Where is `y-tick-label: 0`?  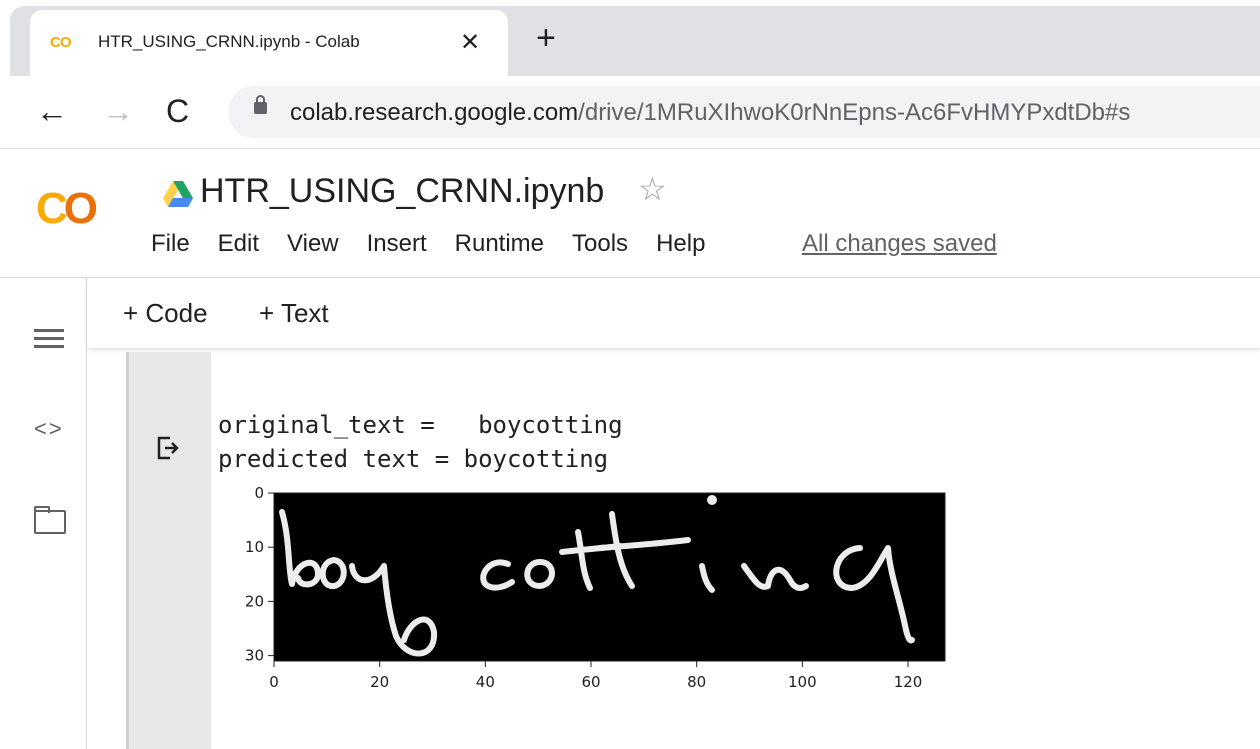 y-tick-label: 0 is located at coordinates (259, 493).